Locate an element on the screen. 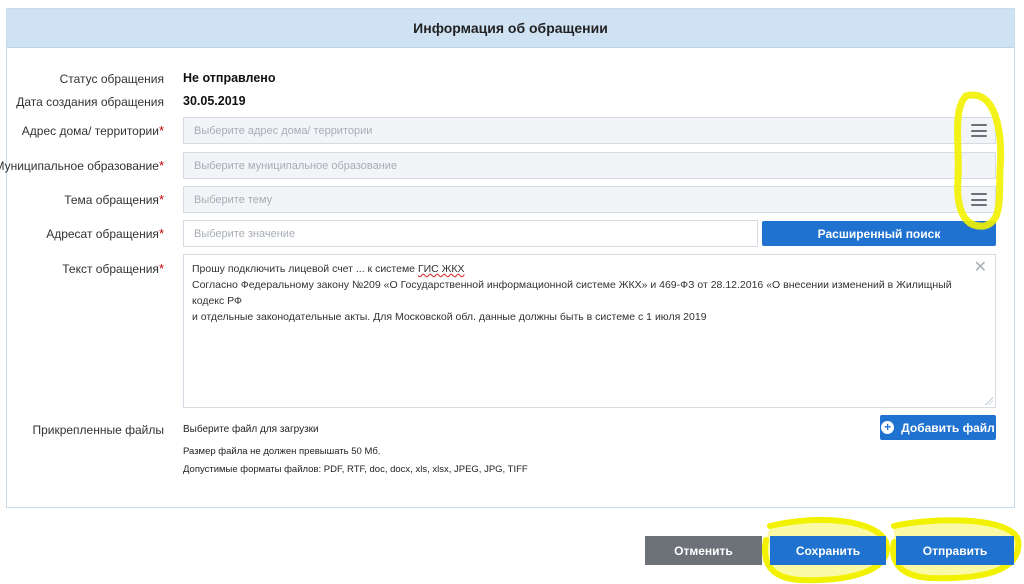 This screenshot has width=1024, height=584. status-value: Не отправлено is located at coordinates (229, 78).